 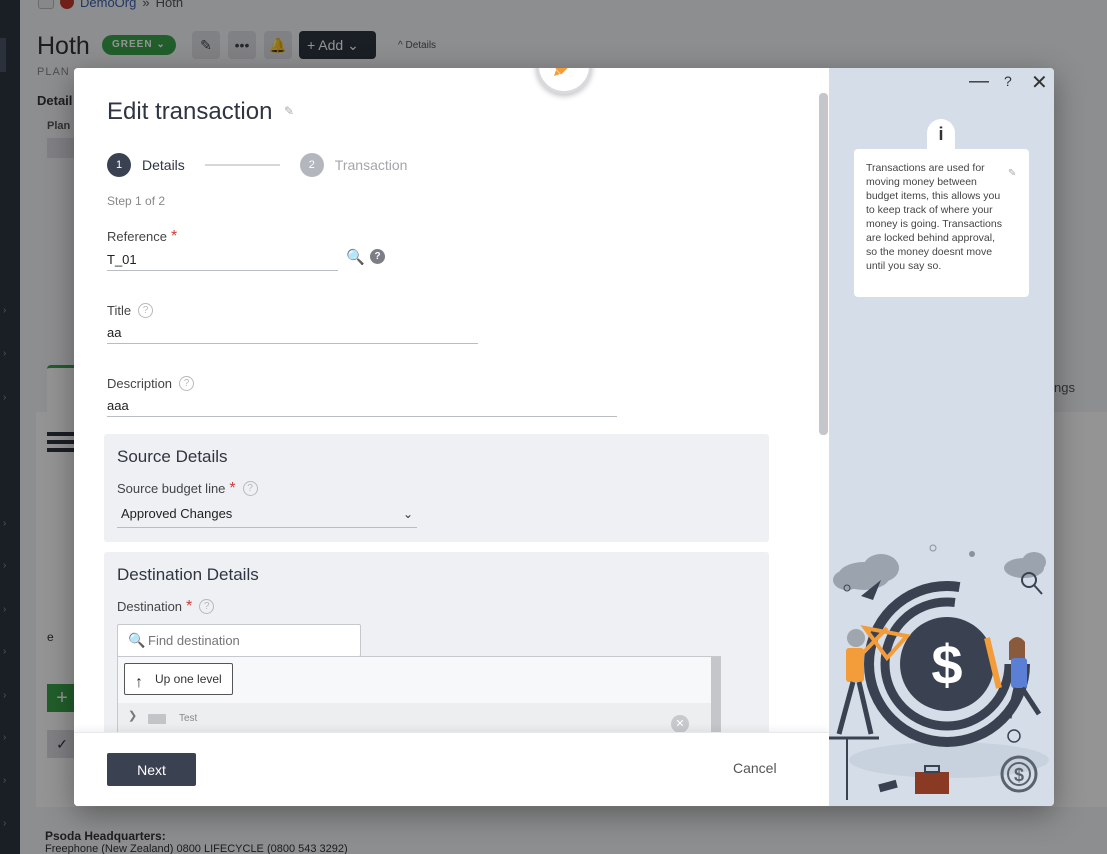 I want to click on step-1-number: 1, so click(x=119, y=165).